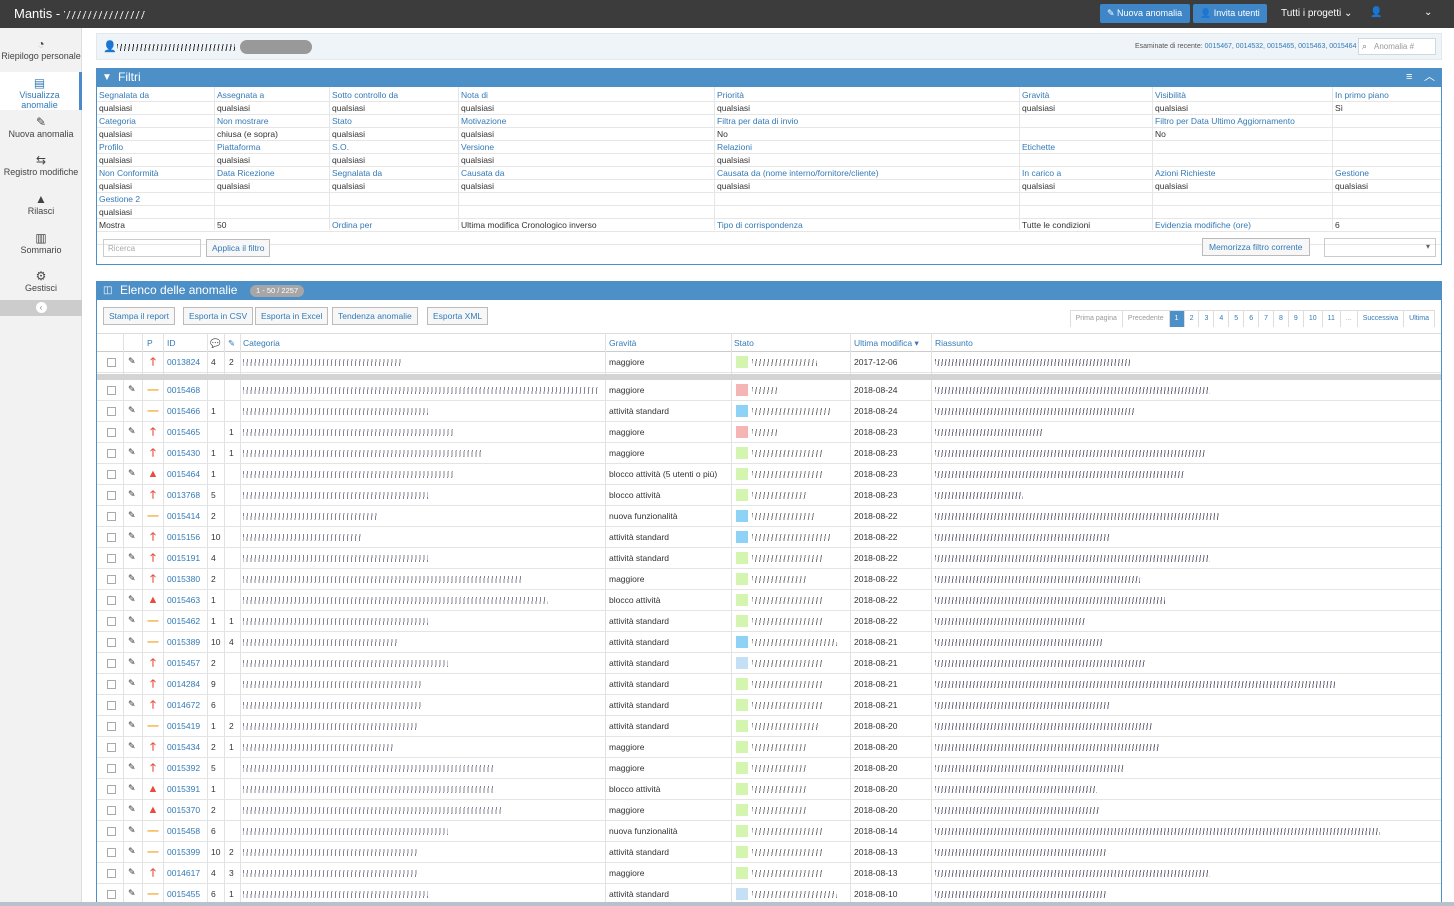 This screenshot has width=1454, height=906. I want to click on filter-search-input: Ricerca, so click(152, 248).